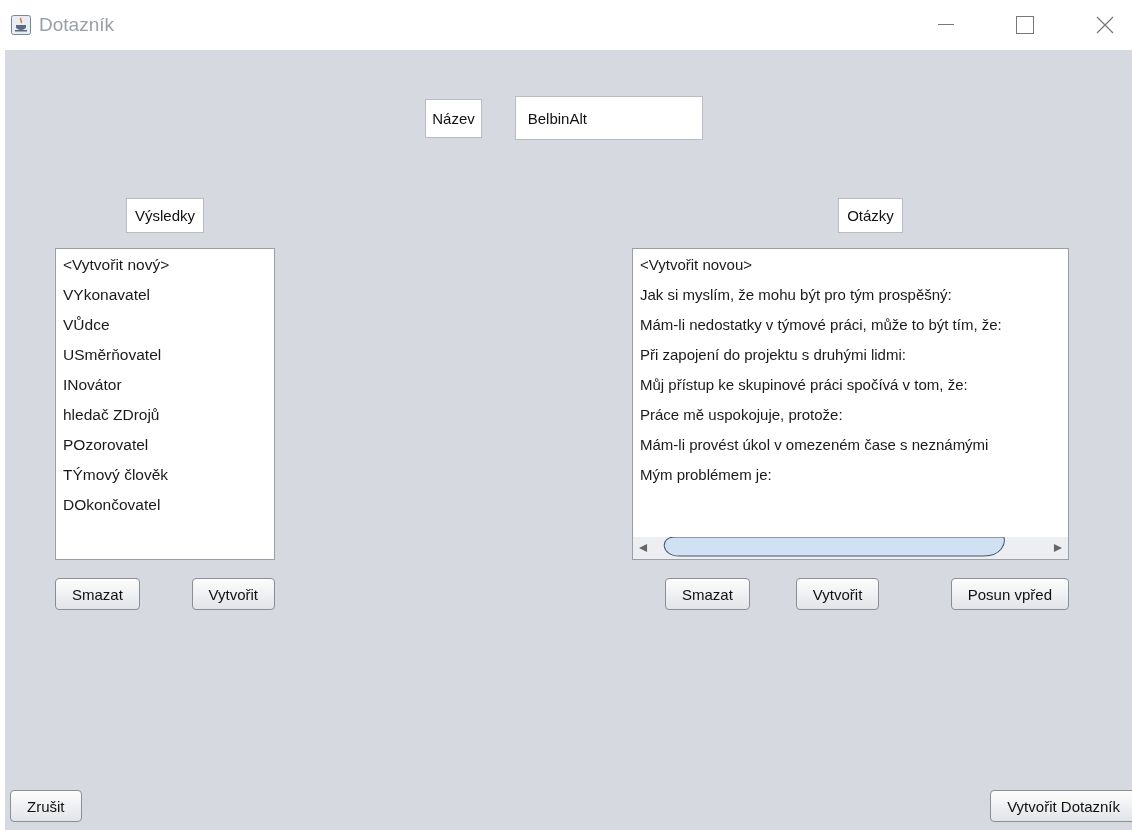  I want to click on horizontal-scrollbar, so click(850, 548).